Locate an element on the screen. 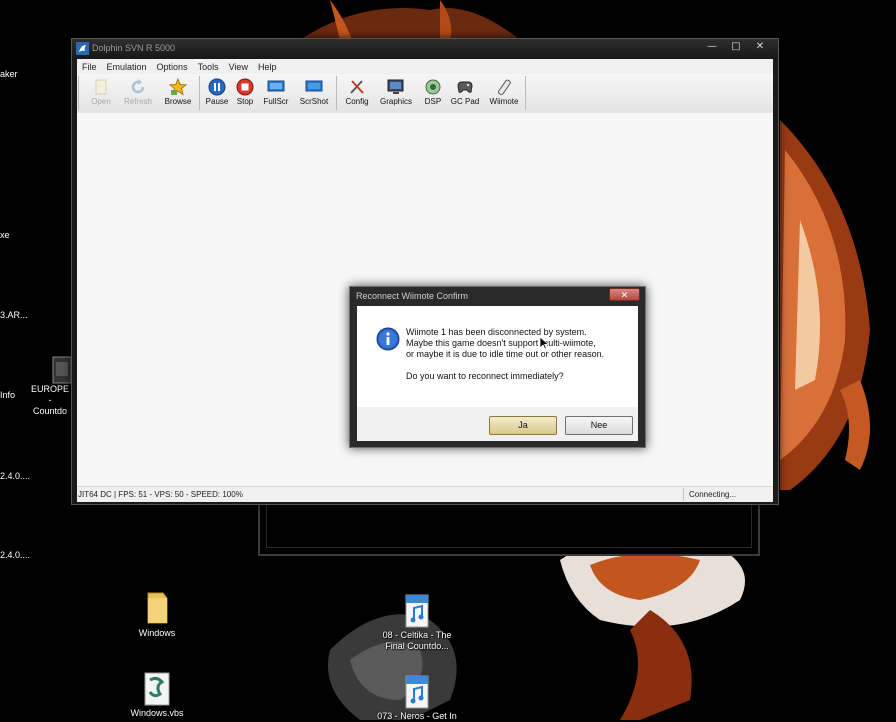 This screenshot has width=896, height=722. gamepad-icon is located at coordinates (465, 87).